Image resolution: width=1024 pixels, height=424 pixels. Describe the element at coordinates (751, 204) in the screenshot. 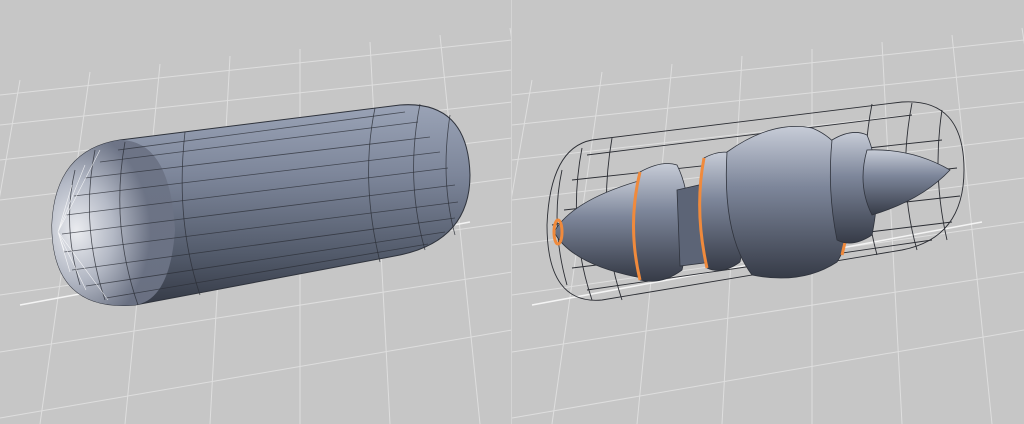

I see `segmented-mesh` at that location.